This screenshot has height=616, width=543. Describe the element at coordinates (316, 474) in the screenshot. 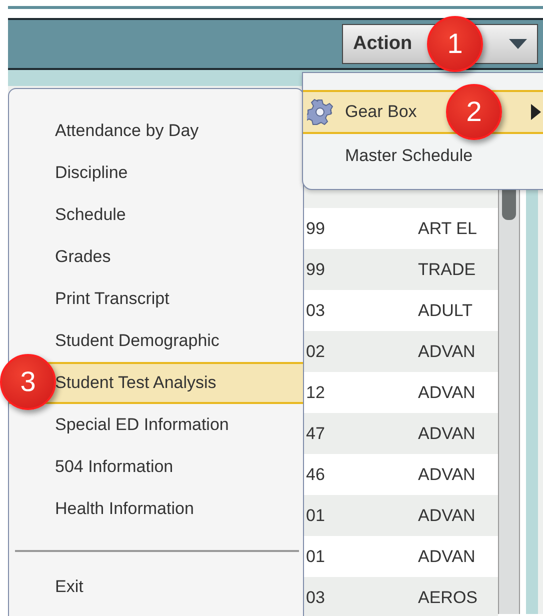

I see `table-cell-text: 46` at that location.